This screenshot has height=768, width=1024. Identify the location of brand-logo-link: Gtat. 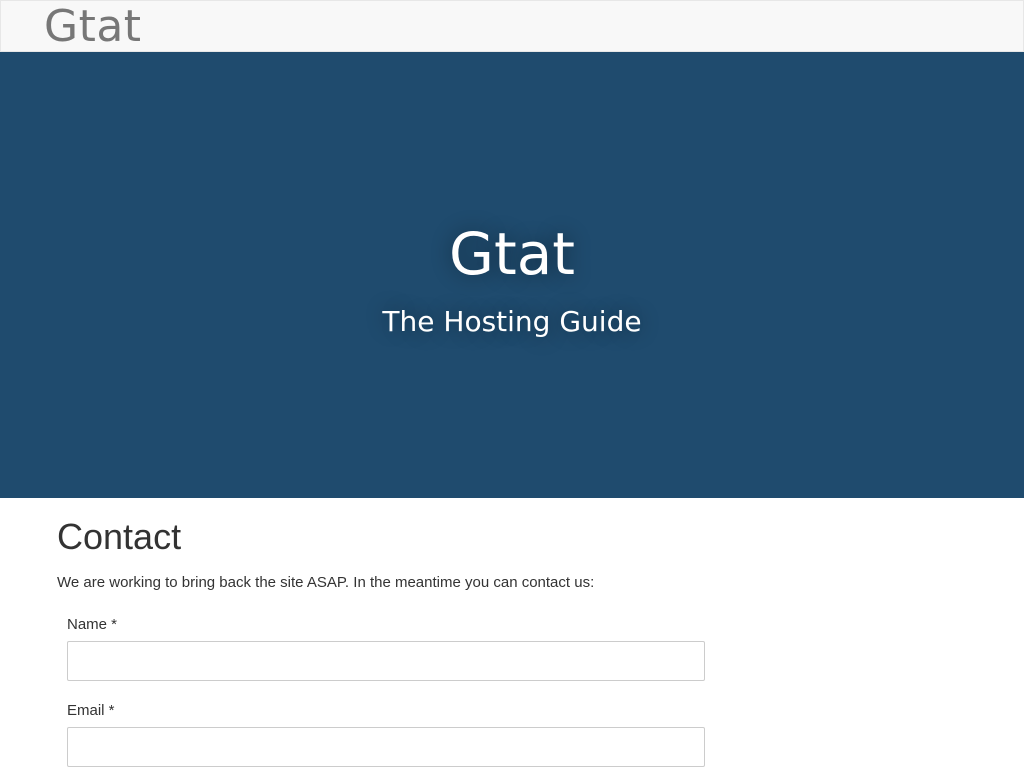
(93, 27).